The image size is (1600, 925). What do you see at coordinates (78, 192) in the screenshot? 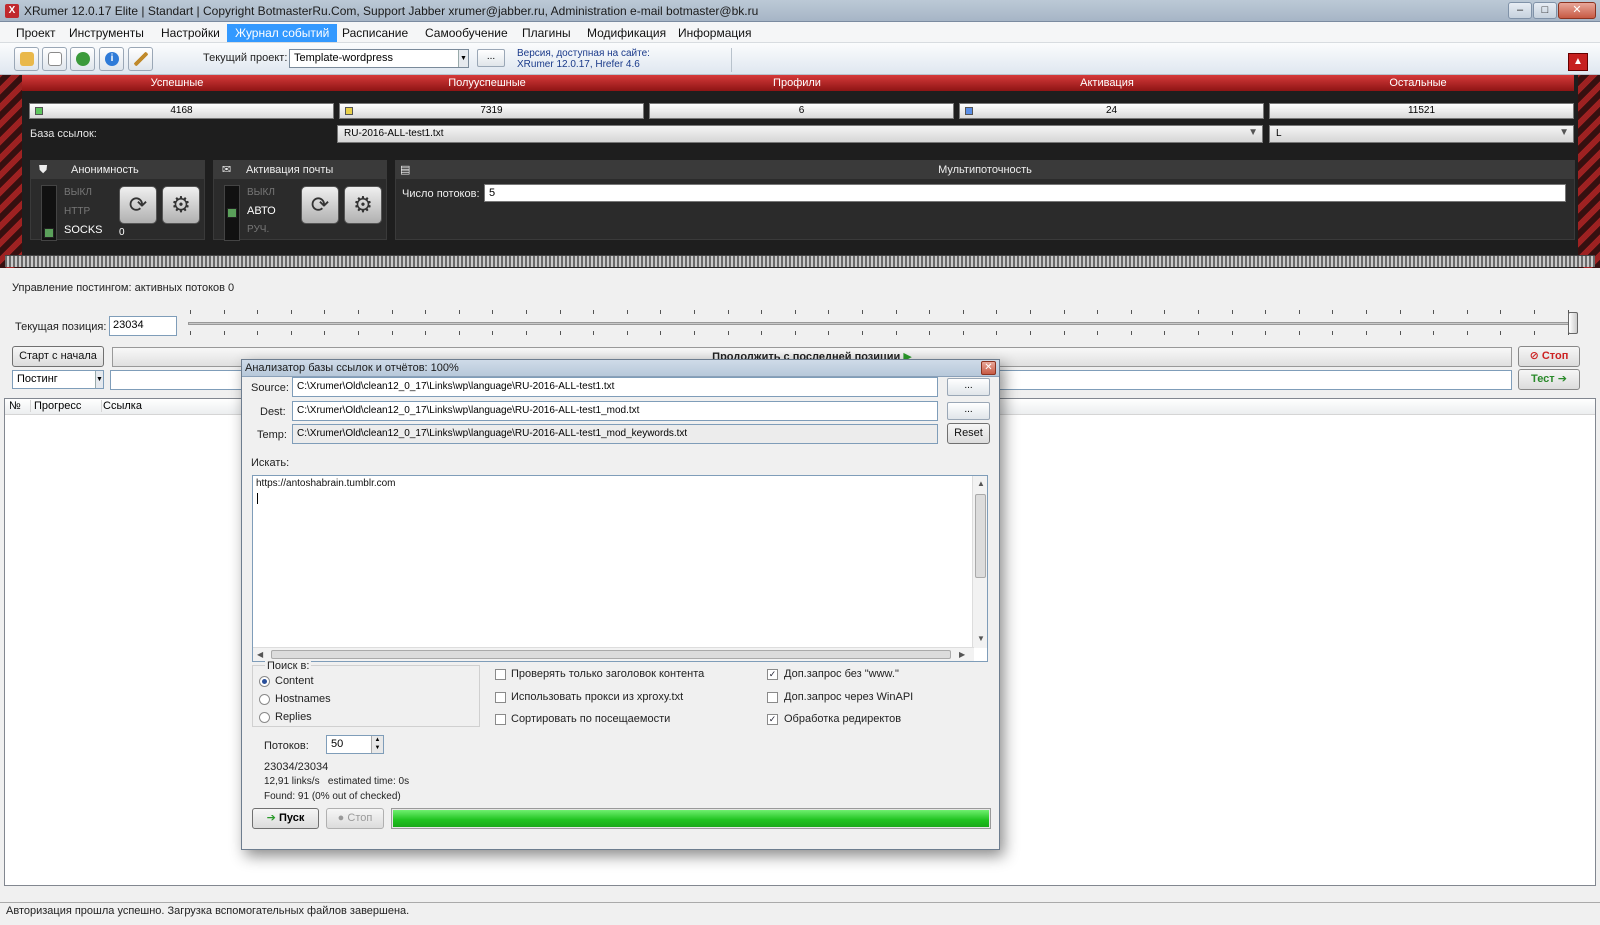
I see `anonymity-option-off: ВЫКЛ` at bounding box center [78, 192].